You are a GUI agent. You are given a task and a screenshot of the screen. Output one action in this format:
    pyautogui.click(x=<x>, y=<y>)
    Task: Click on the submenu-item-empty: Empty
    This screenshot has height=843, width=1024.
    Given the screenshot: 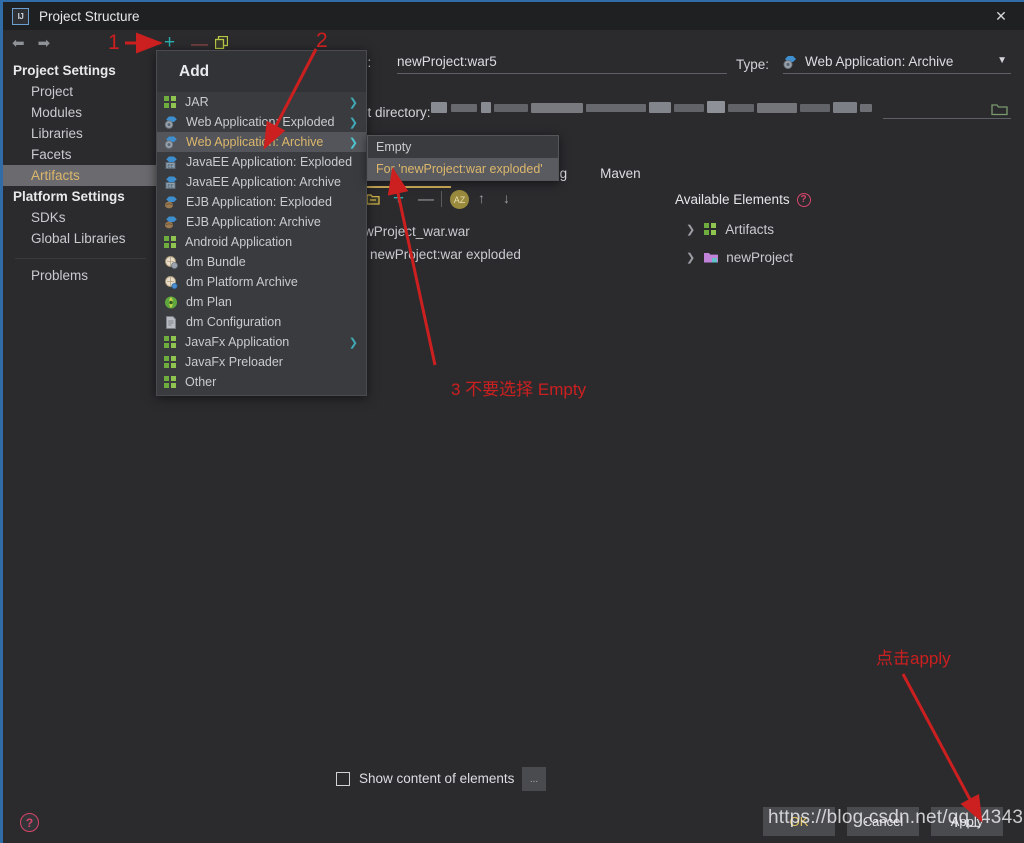 What is the action you would take?
    pyautogui.click(x=463, y=147)
    